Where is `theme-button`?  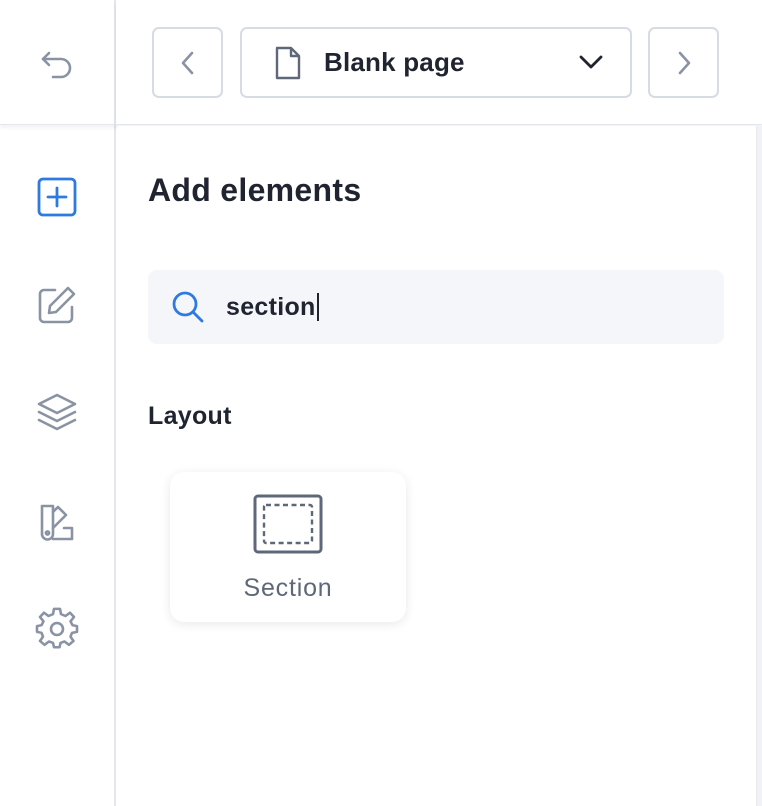 theme-button is located at coordinates (57, 521).